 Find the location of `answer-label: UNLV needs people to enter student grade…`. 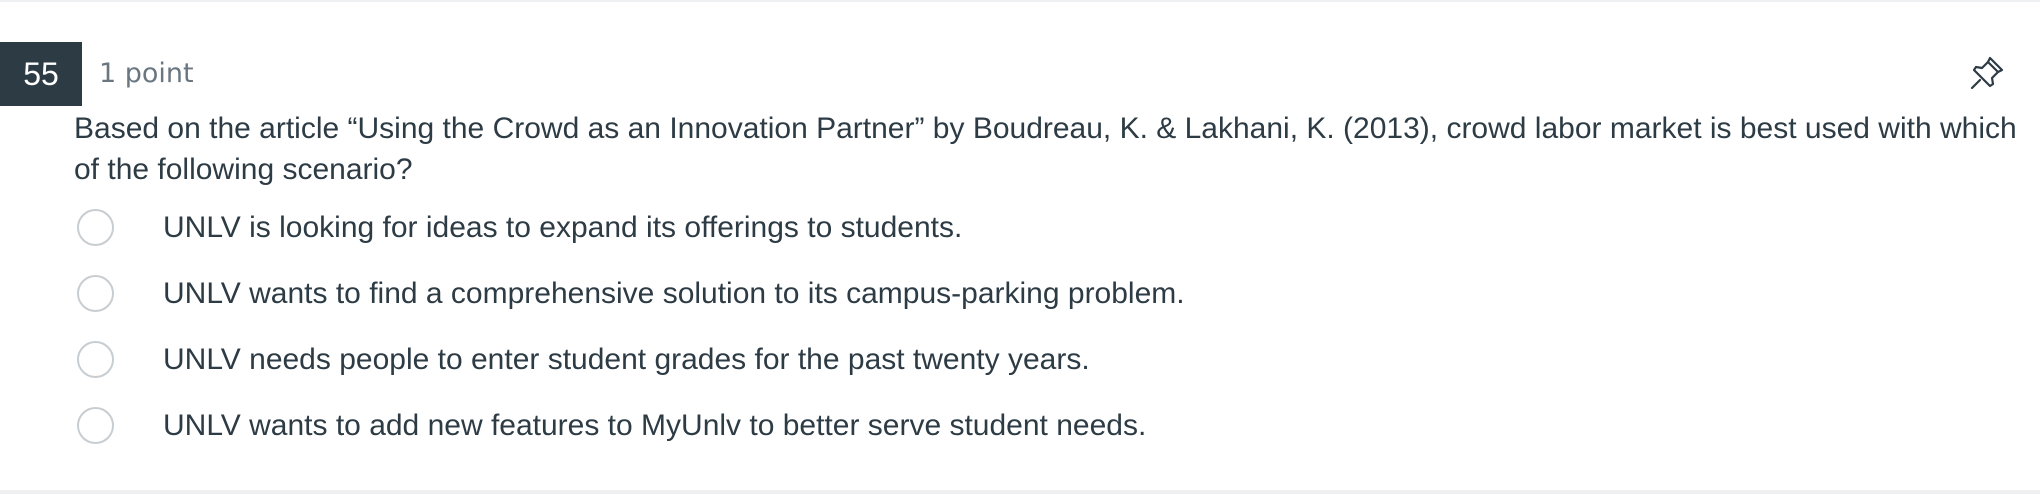

answer-label: UNLV needs people to enter student grade… is located at coordinates (626, 359).